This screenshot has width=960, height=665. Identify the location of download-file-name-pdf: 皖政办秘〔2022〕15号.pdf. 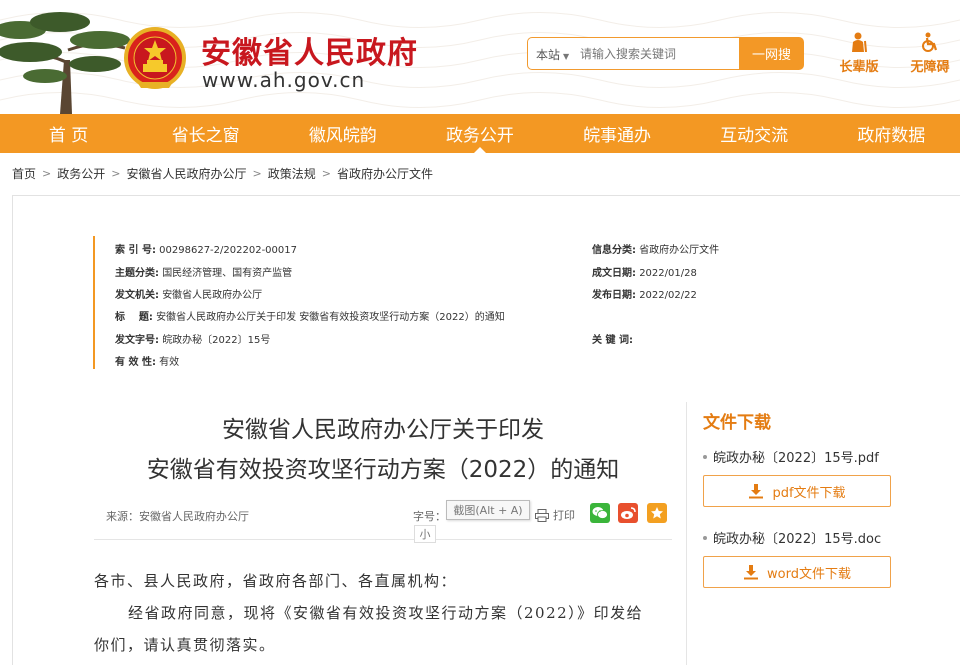
(791, 456).